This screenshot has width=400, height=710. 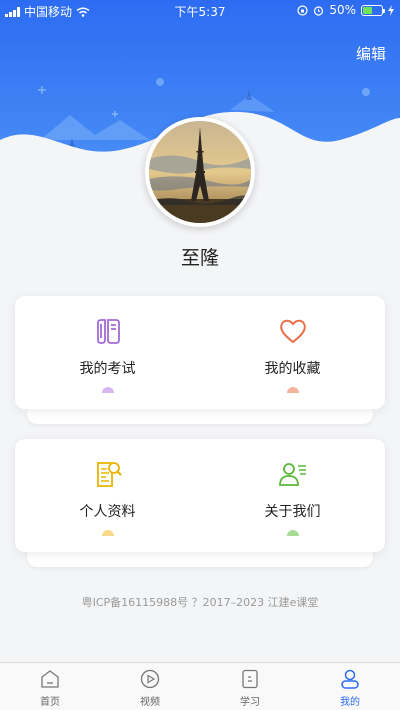 I want to click on profile-icon, so click(x=350, y=679).